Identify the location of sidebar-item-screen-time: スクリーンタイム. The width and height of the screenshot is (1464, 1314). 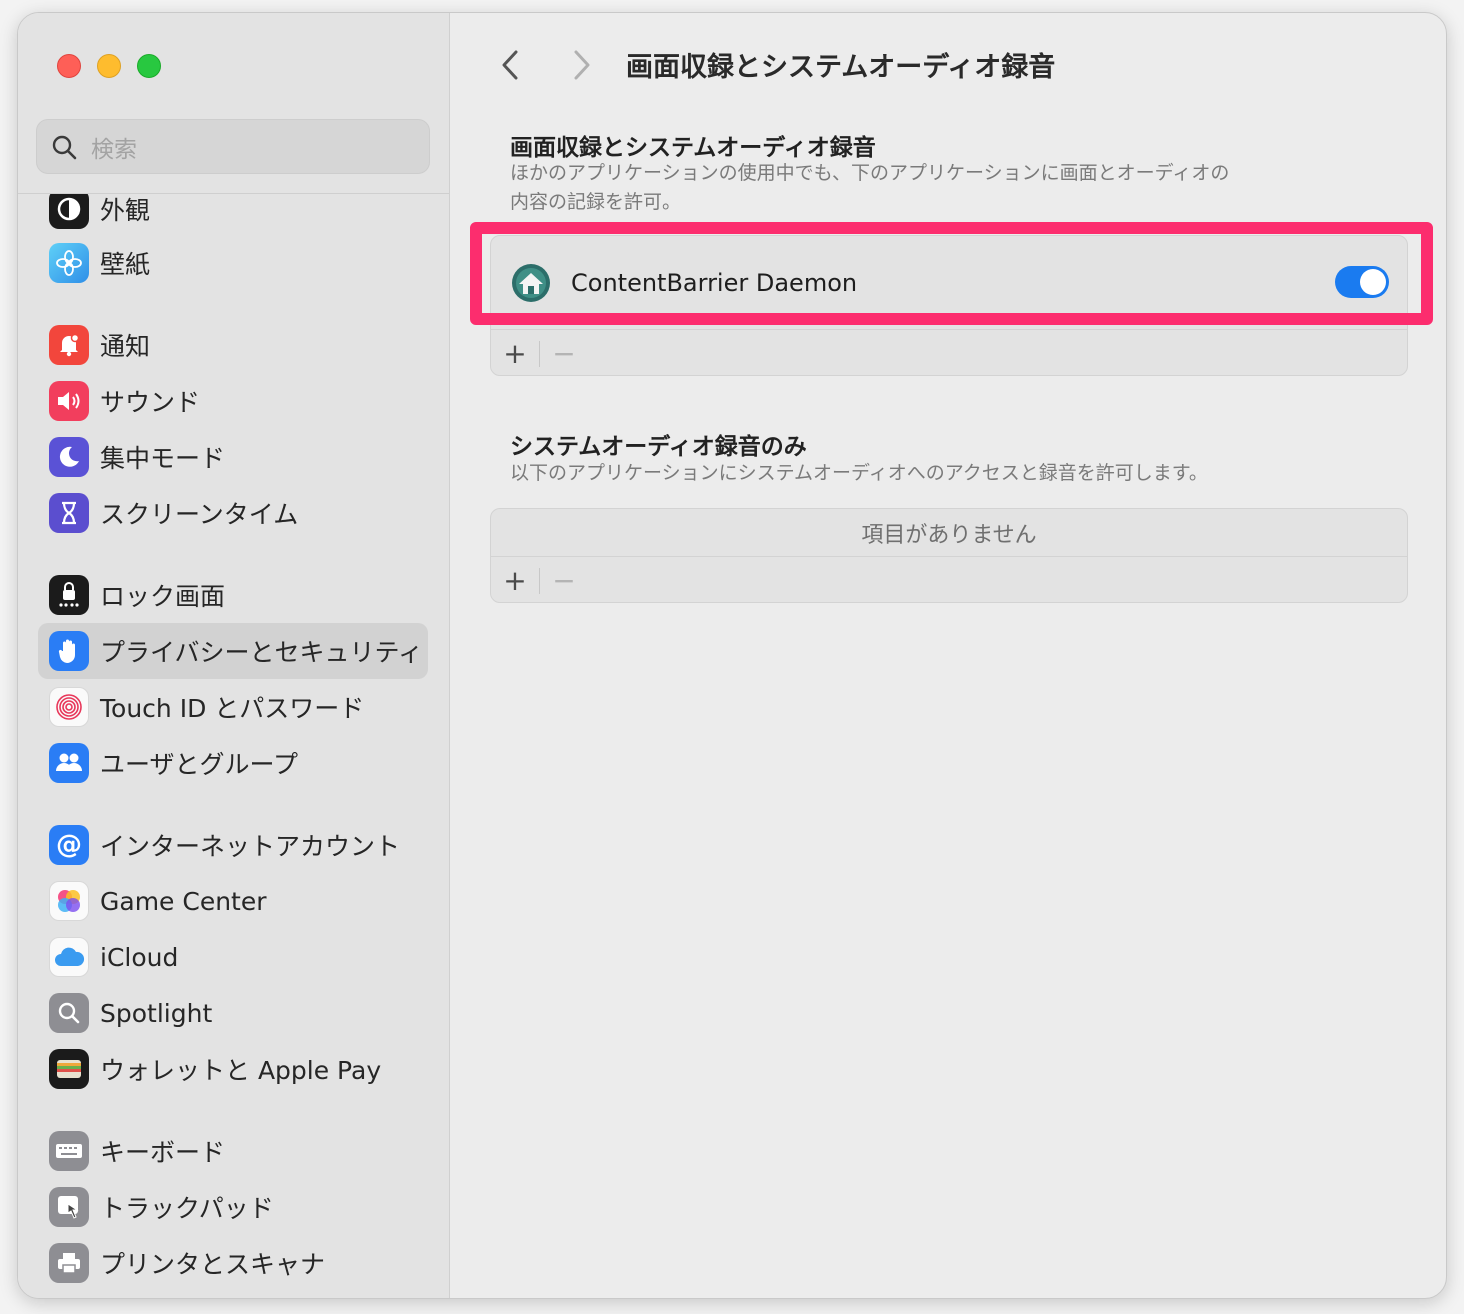
(233, 513).